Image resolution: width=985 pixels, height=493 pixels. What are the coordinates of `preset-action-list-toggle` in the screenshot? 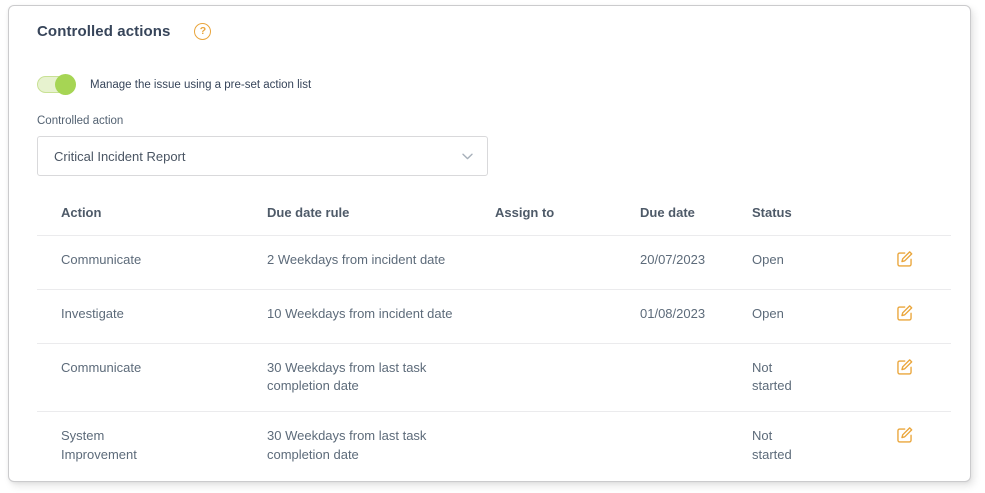 It's located at (56, 84).